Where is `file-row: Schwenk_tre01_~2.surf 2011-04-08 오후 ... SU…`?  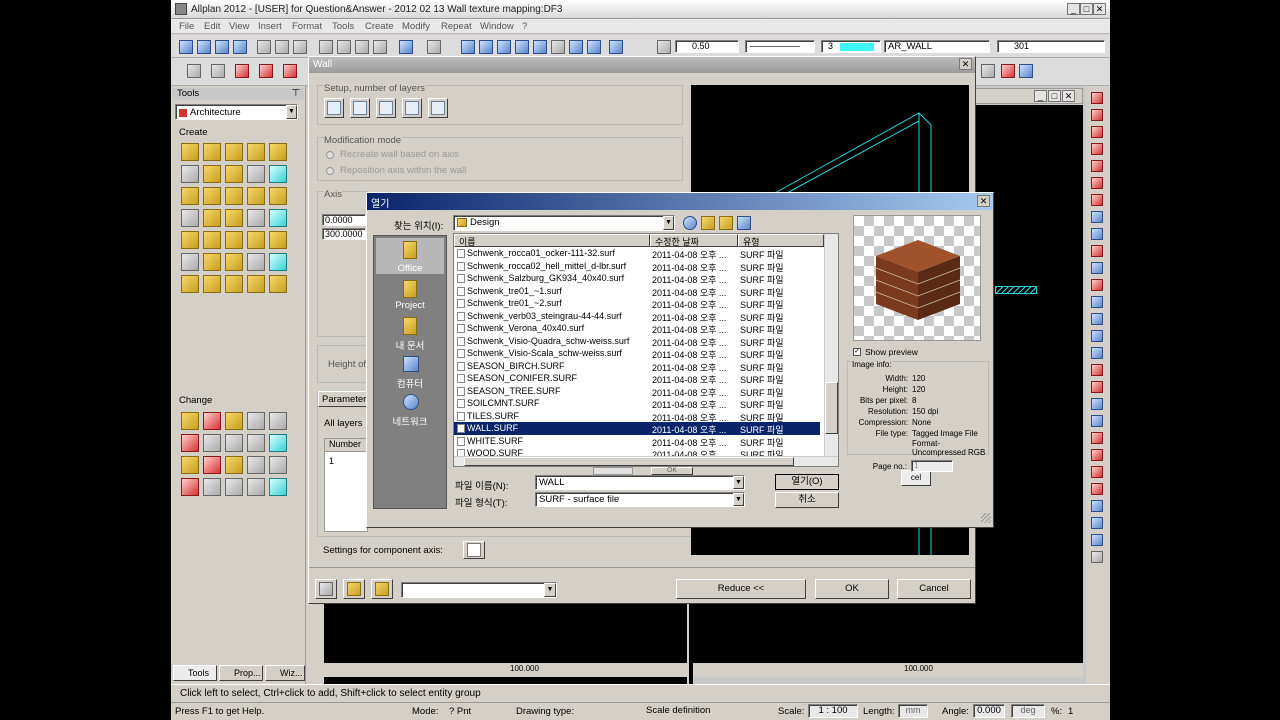 file-row: Schwenk_tre01_~2.surf 2011-04-08 오후 ... SU… is located at coordinates (637, 303).